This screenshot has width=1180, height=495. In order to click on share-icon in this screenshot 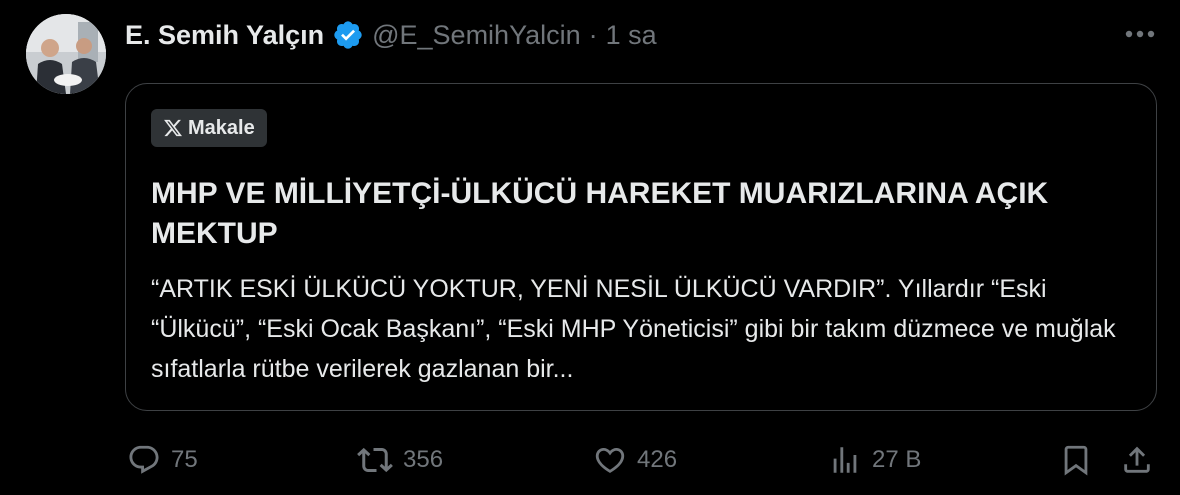, I will do `click(1137, 460)`.